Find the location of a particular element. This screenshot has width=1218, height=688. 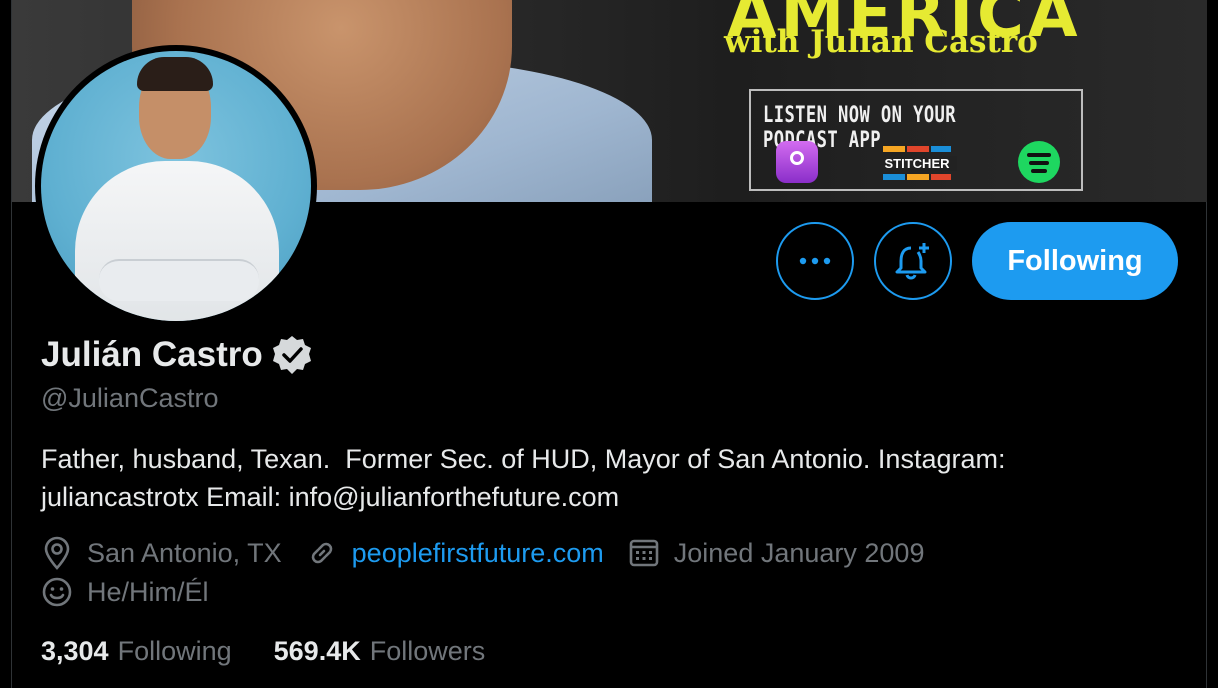

pronouns-item: He/Him/Él is located at coordinates (125, 592).